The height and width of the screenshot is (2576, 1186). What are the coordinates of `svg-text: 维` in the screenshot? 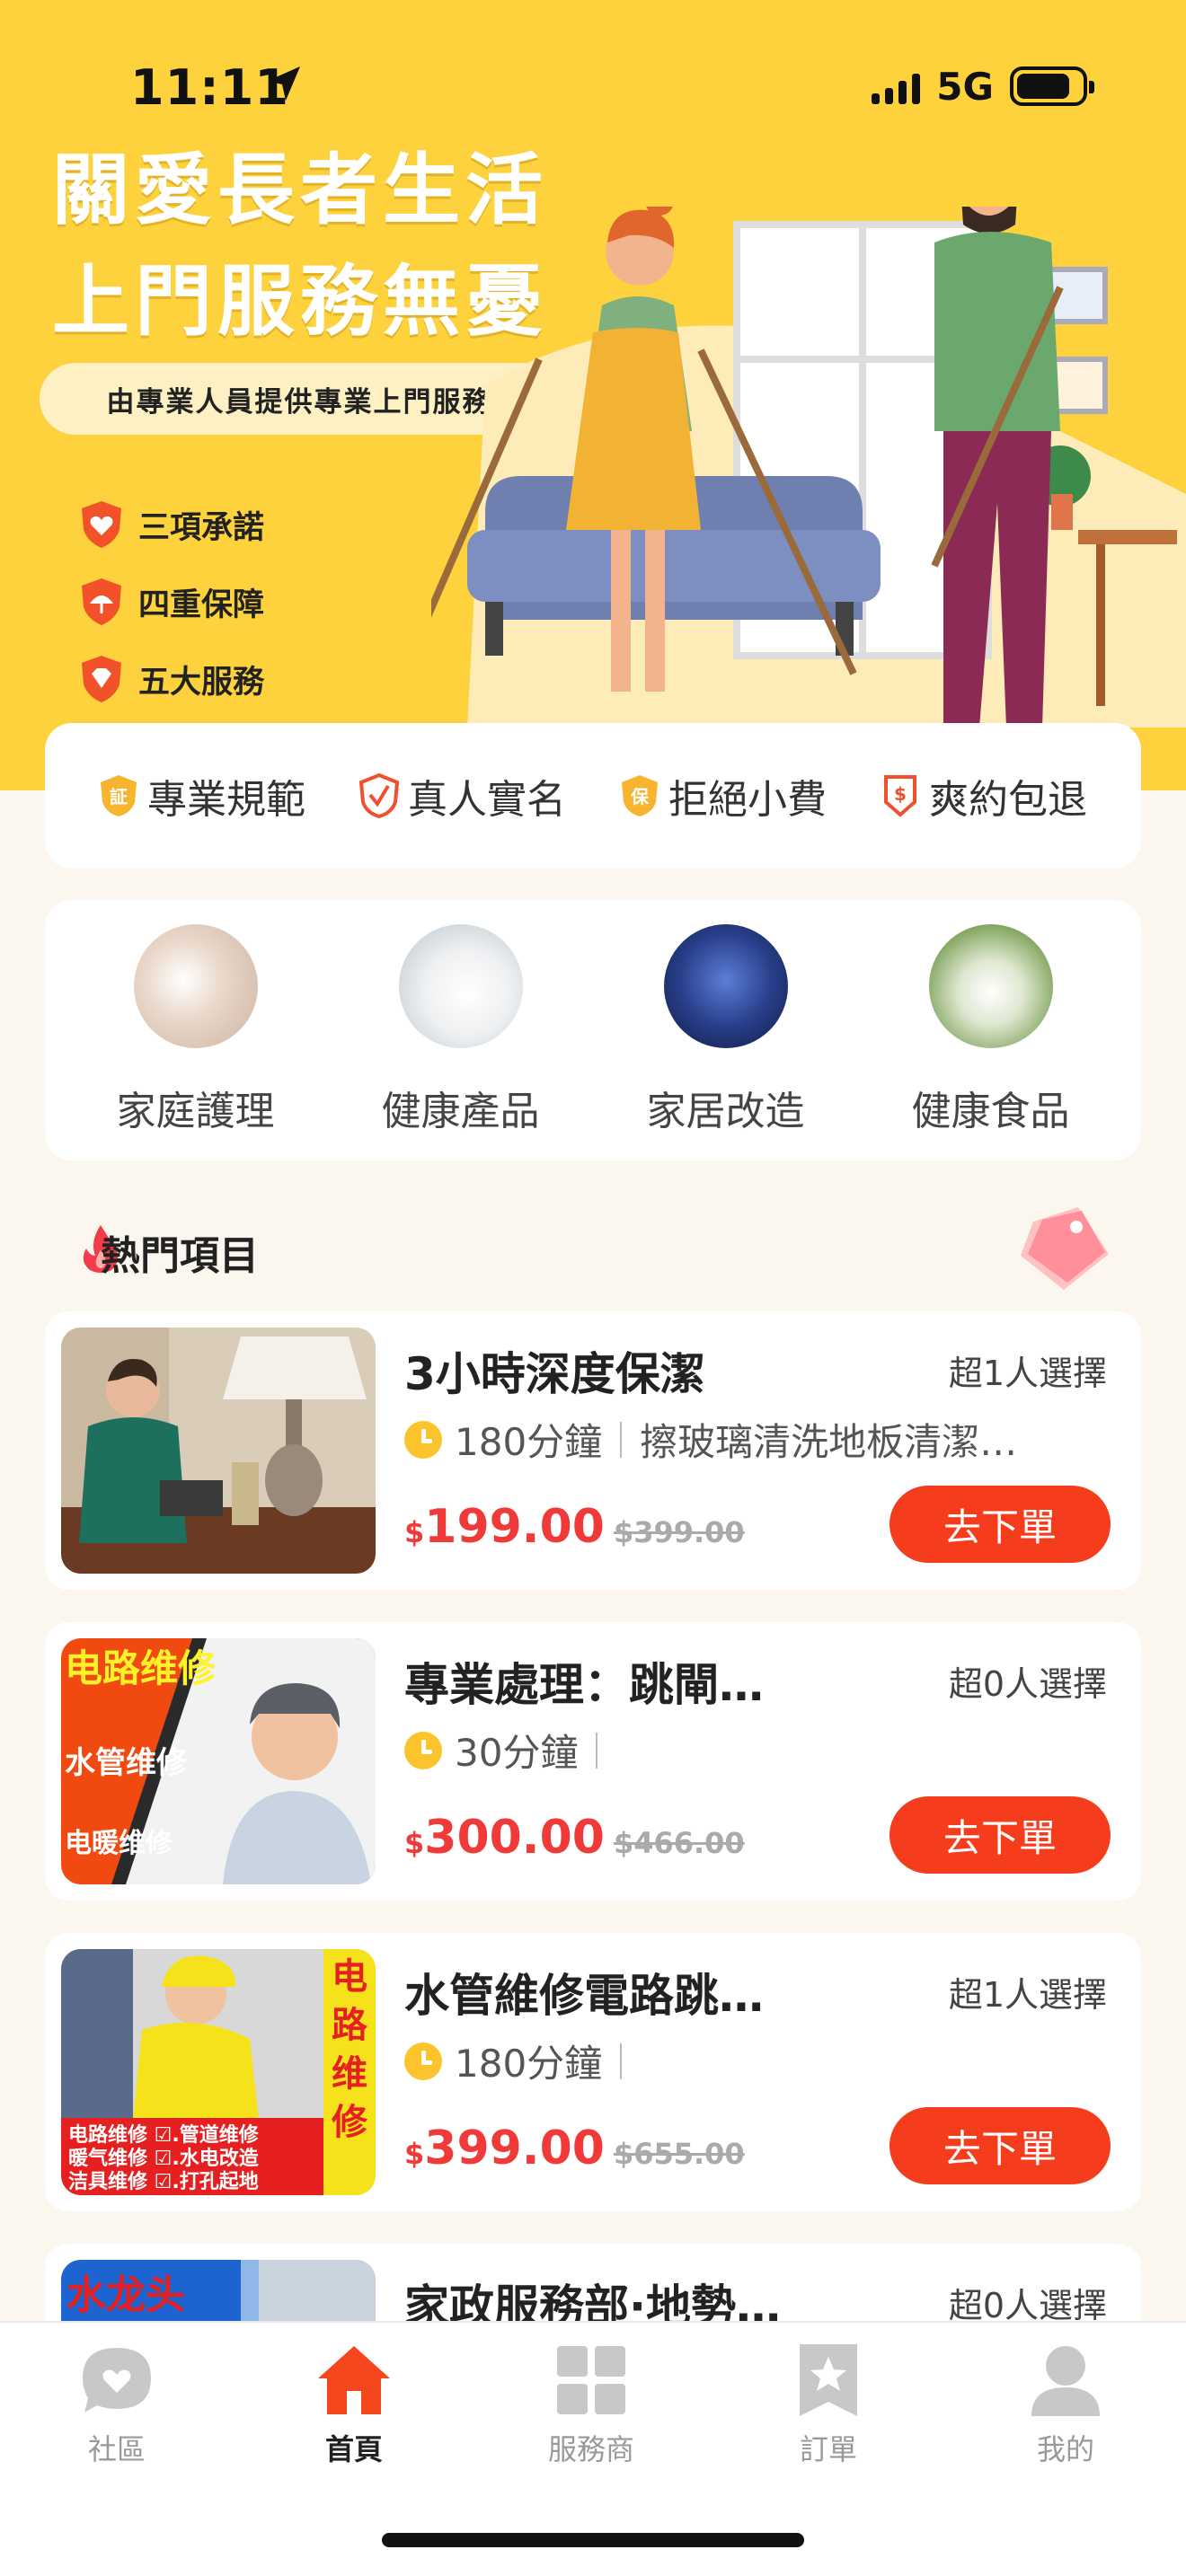 It's located at (349, 2074).